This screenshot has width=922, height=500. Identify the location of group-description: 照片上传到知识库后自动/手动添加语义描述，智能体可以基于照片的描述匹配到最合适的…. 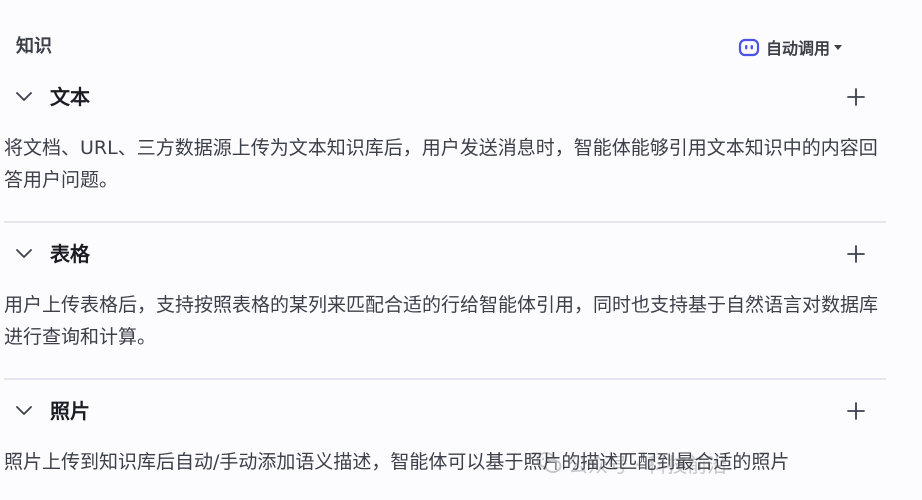
(397, 462).